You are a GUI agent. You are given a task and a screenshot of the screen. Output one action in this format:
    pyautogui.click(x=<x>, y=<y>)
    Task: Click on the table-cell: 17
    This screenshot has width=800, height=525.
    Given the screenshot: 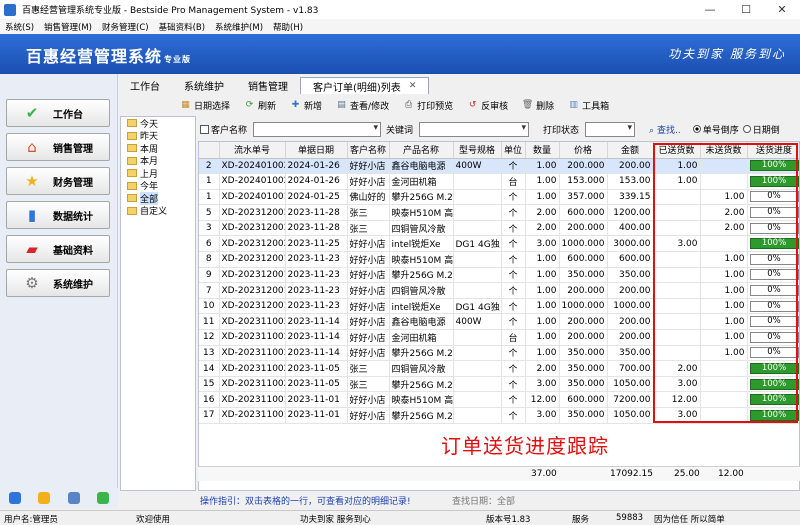 What is the action you would take?
    pyautogui.click(x=209, y=415)
    